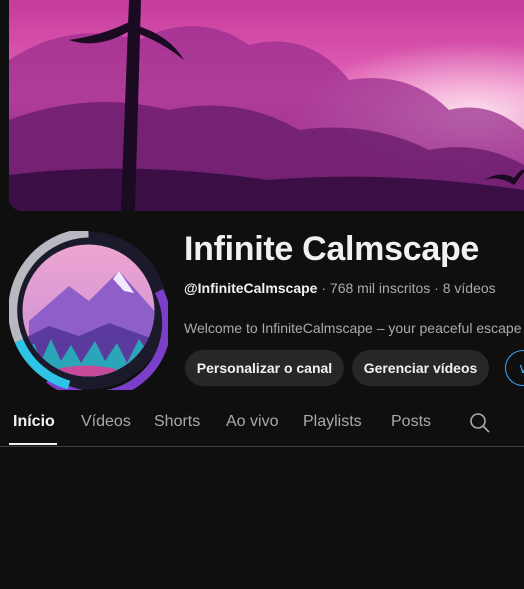  What do you see at coordinates (420, 368) in the screenshot?
I see `manage-videos-button: Gerenciar vídeos` at bounding box center [420, 368].